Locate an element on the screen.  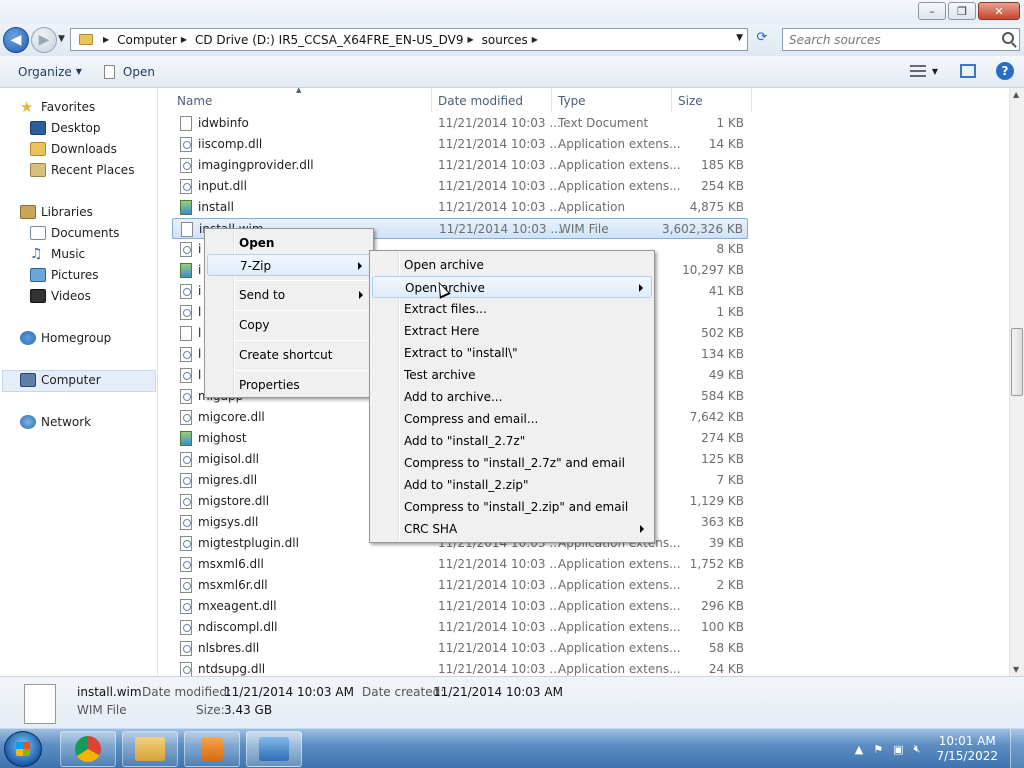
file-size: 1 KB is located at coordinates (730, 123).